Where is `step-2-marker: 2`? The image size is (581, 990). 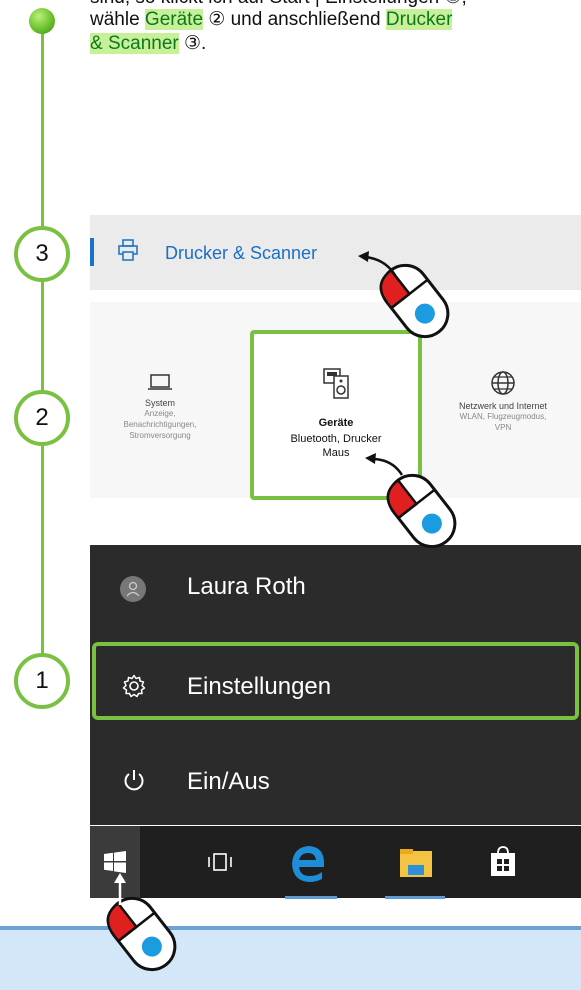 step-2-marker: 2 is located at coordinates (42, 418).